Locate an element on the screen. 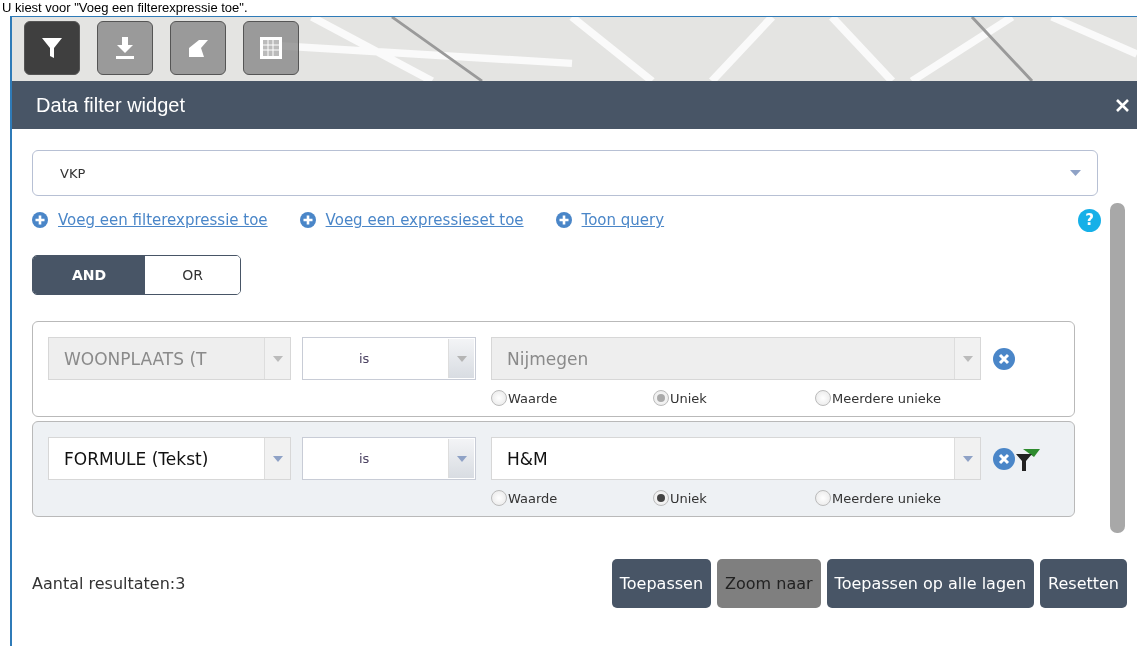  caption: U kiest voor "Voeg een filterexpressie toe". is located at coordinates (125, 8).